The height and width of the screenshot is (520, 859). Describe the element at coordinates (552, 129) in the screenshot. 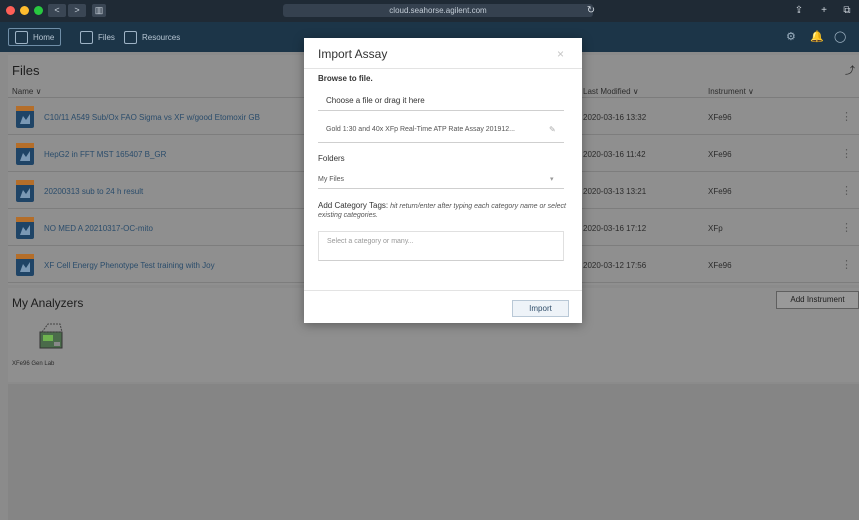

I see `edit-file-icon: ✎` at that location.